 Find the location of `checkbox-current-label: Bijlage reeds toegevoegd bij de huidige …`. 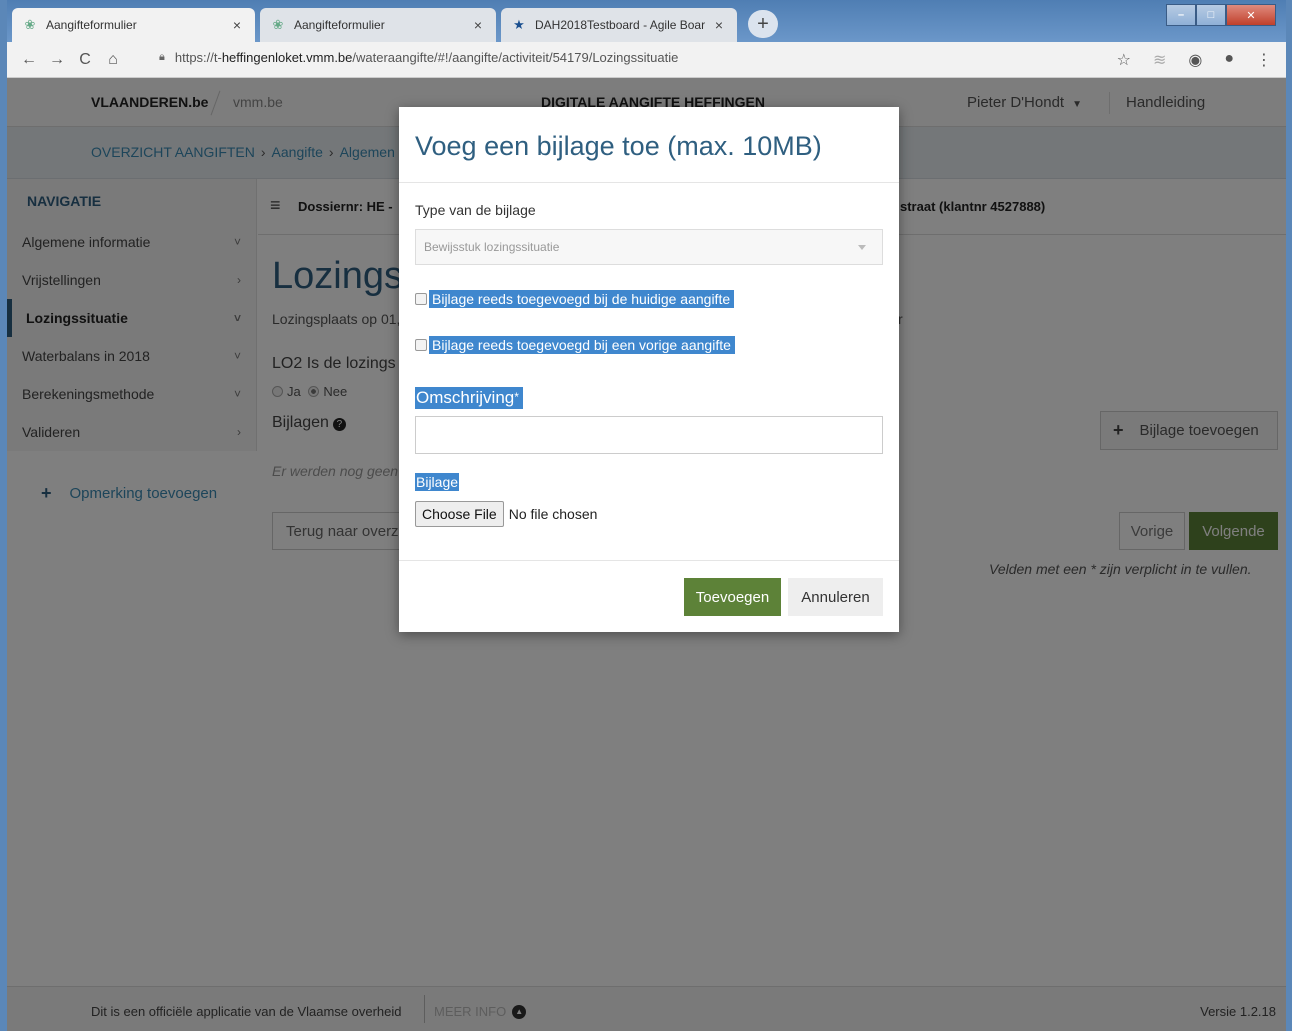

checkbox-current-label: Bijlage reeds toegevoegd bij de huidige … is located at coordinates (582, 299).